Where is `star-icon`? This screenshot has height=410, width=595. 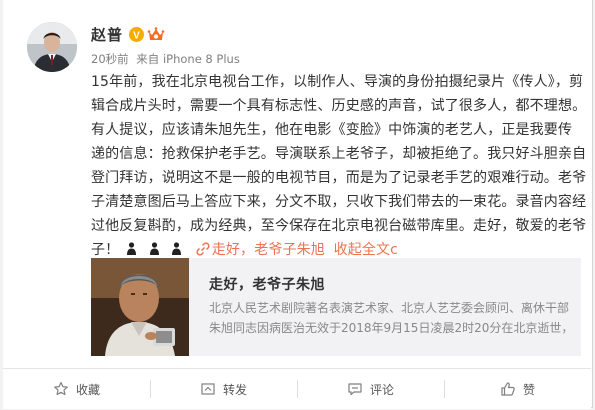 star-icon is located at coordinates (61, 388).